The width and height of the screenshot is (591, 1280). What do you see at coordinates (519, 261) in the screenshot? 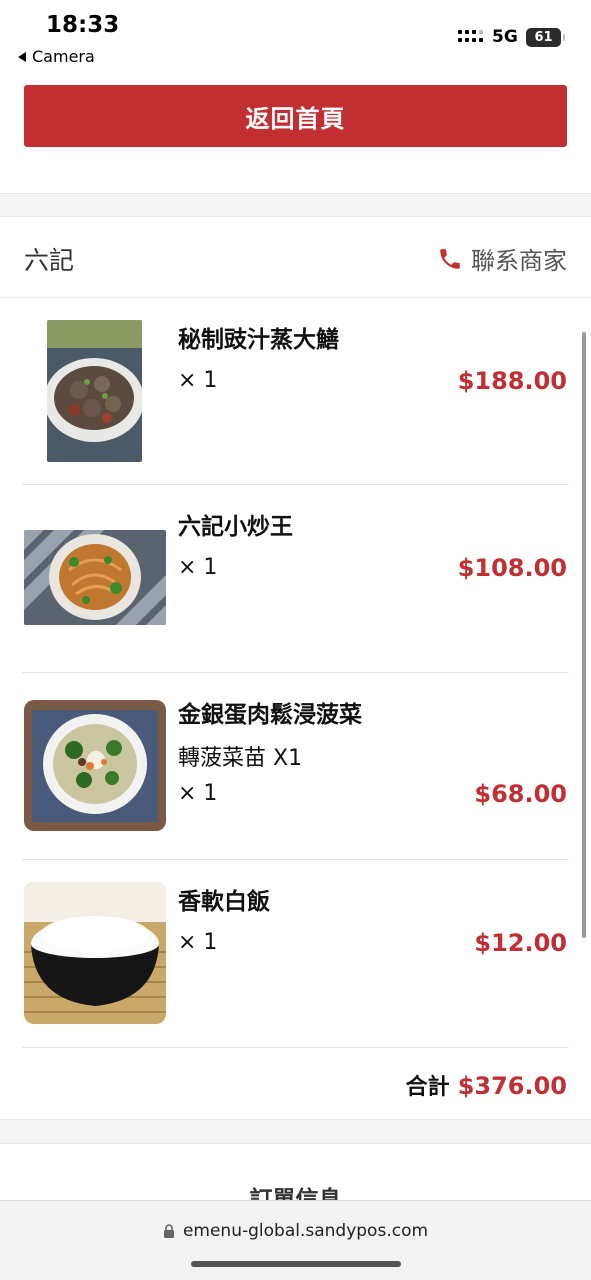
I see `contact-label: 聯系商家` at bounding box center [519, 261].